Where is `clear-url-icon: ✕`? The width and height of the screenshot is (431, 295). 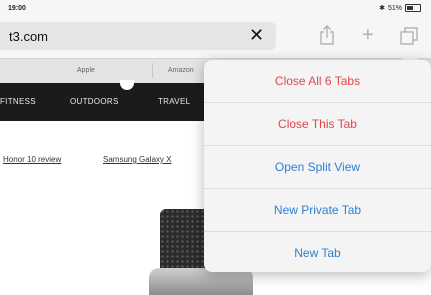 clear-url-icon: ✕ is located at coordinates (256, 35).